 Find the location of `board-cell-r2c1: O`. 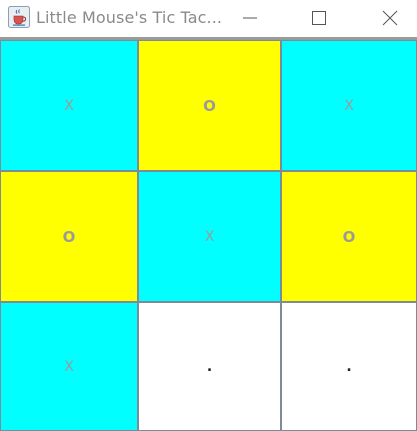

board-cell-r2c1: O is located at coordinates (69, 236).